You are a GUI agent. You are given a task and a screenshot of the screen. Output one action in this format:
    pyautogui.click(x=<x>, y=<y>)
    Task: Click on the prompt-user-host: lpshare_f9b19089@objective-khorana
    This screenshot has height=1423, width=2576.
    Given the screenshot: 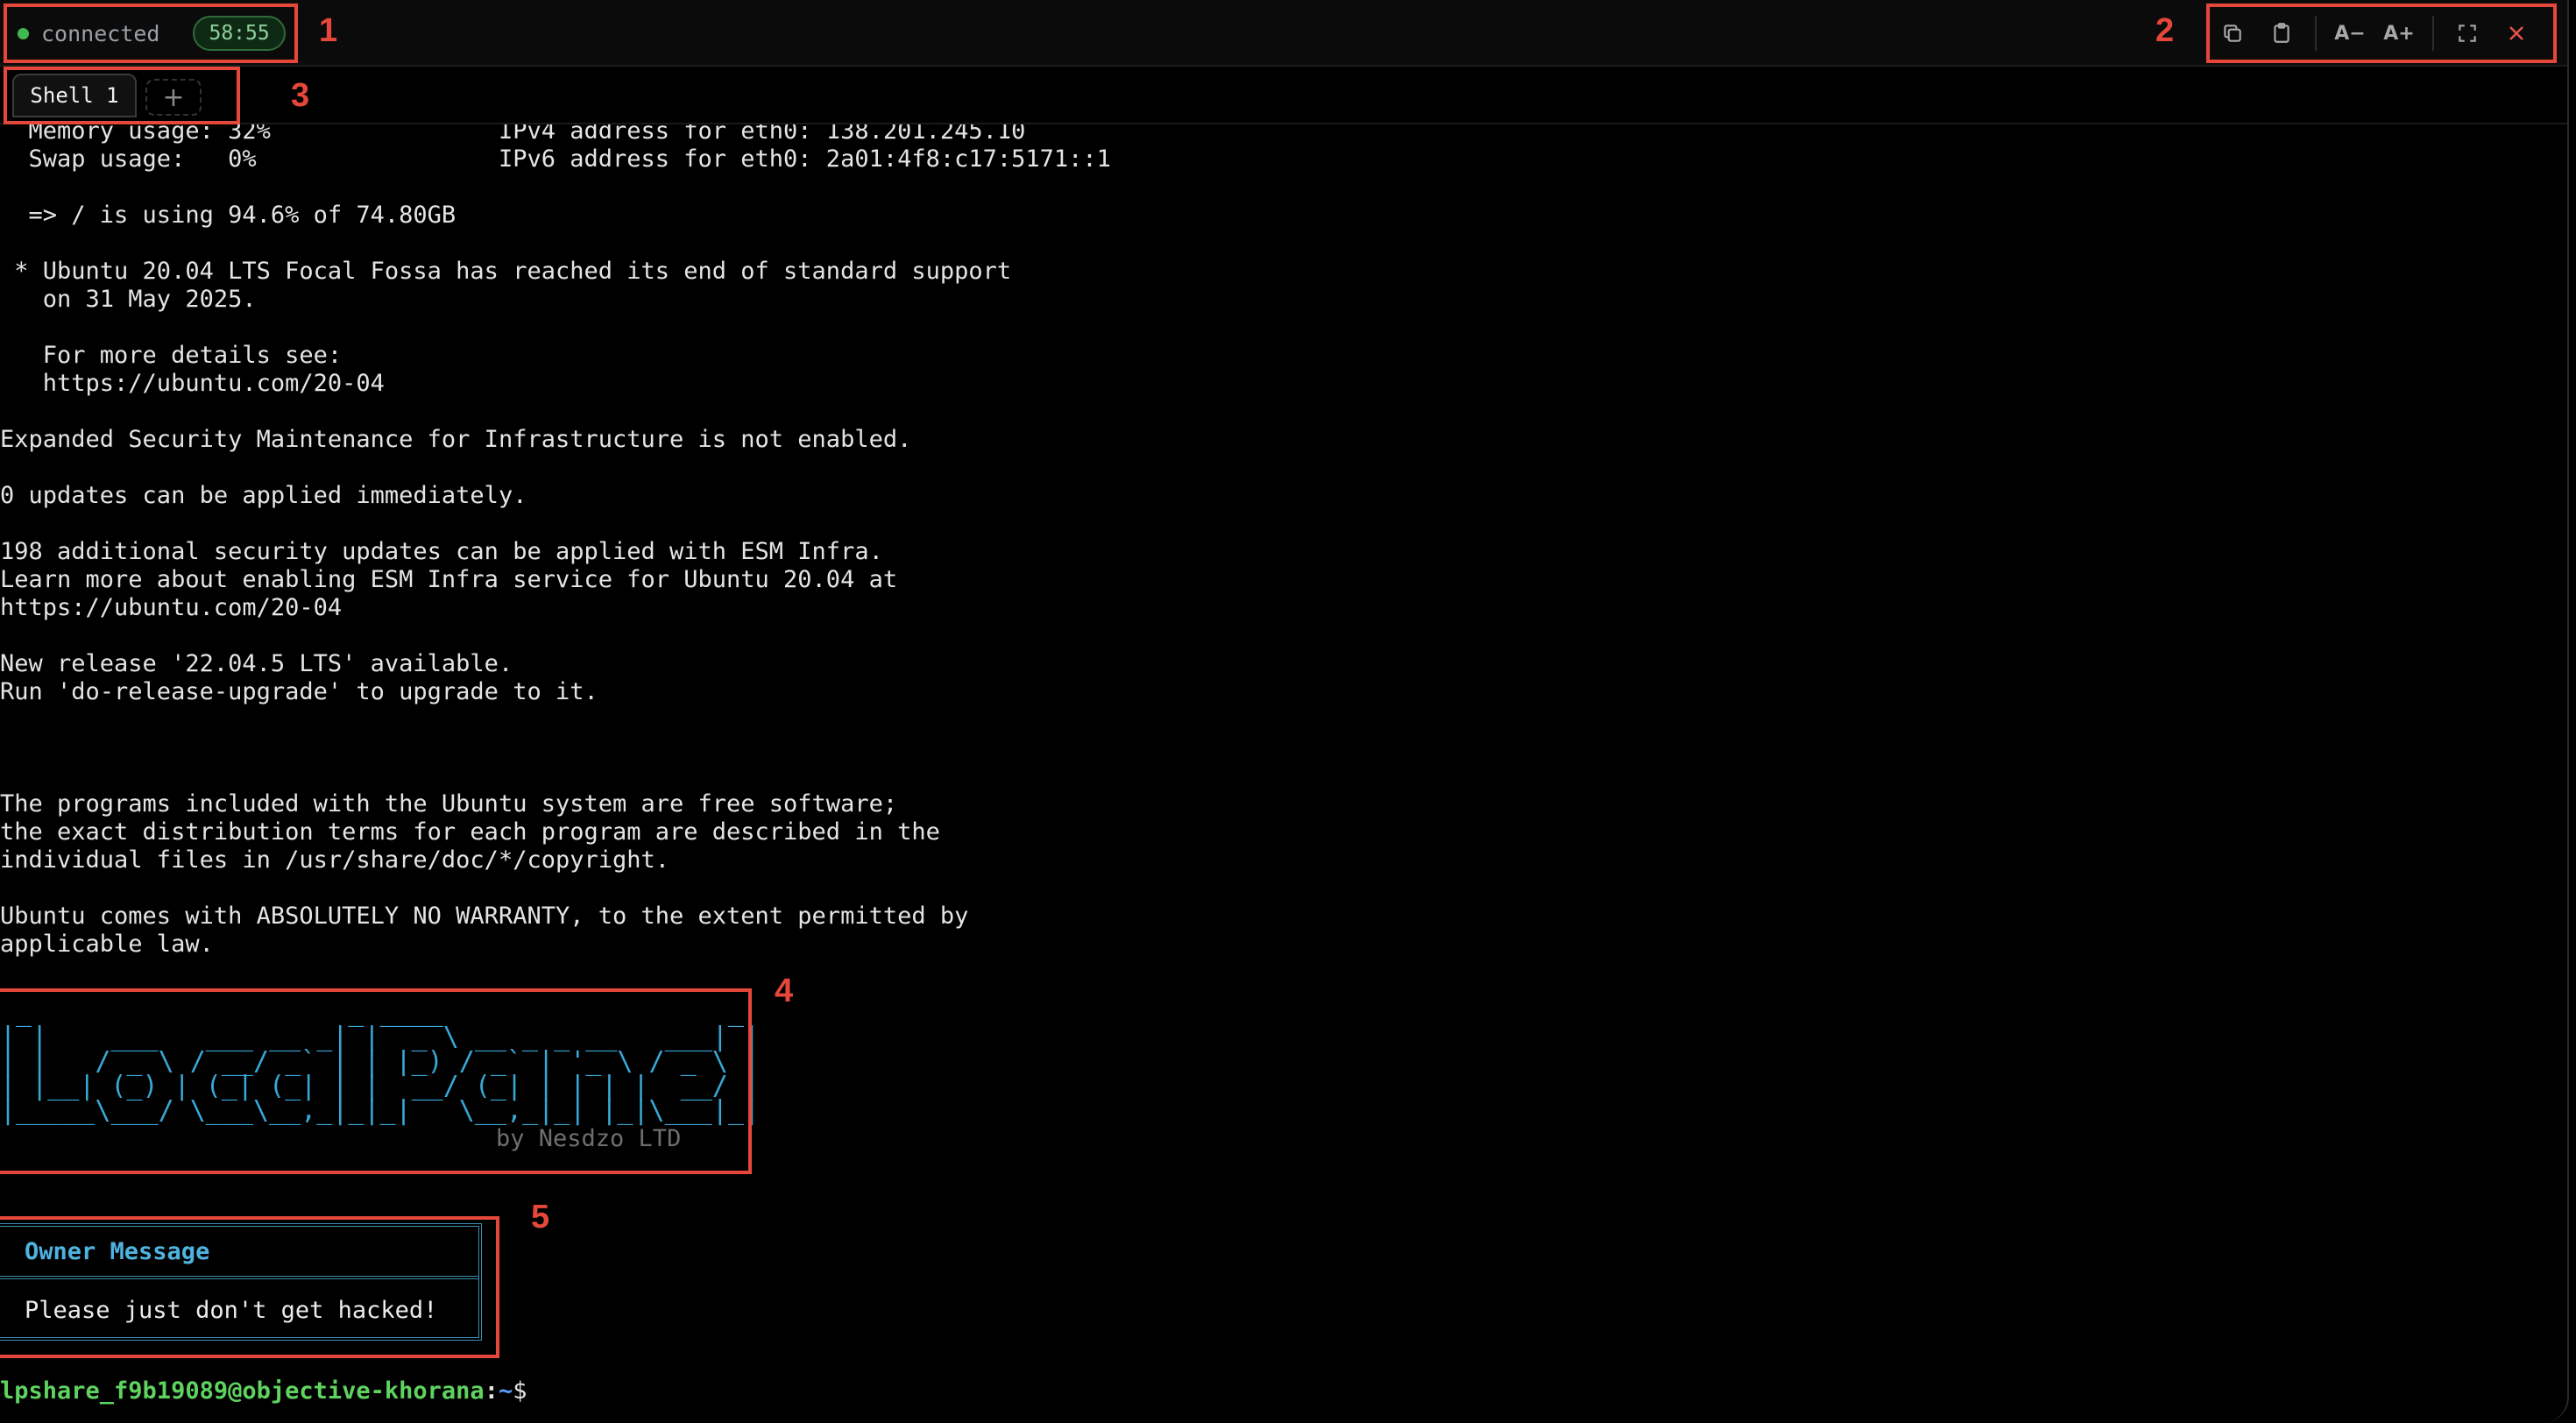 What is the action you would take?
    pyautogui.click(x=242, y=1391)
    